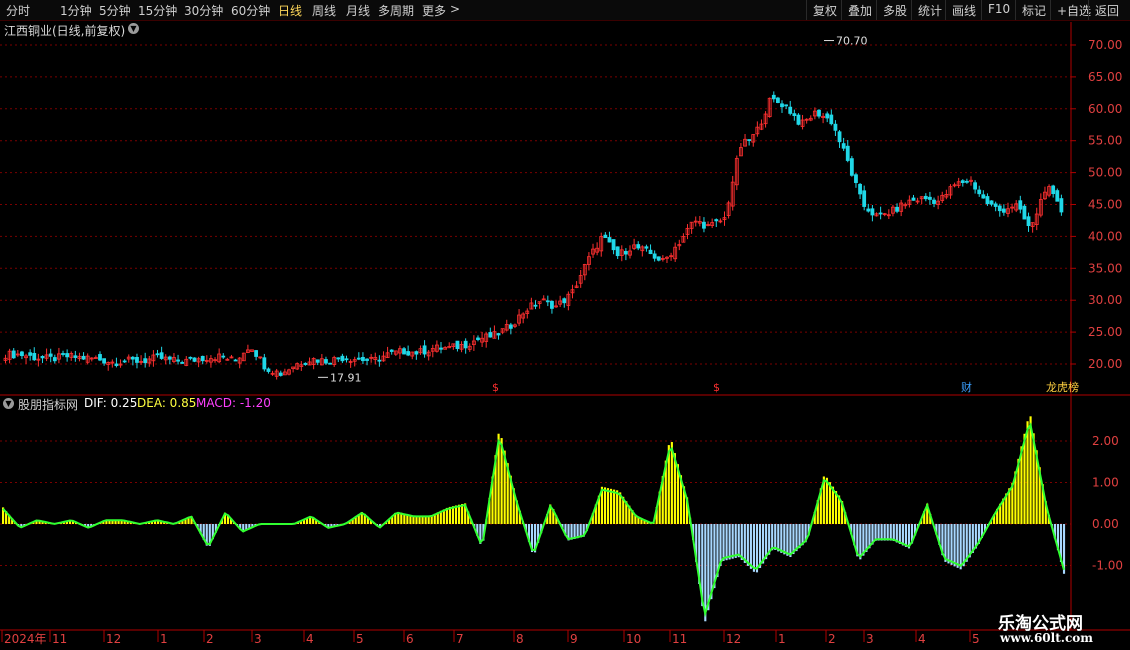 This screenshot has height=650, width=1130. What do you see at coordinates (65, 31) in the screenshot?
I see `stock-title: 江西铜业(日线,前复权)` at bounding box center [65, 31].